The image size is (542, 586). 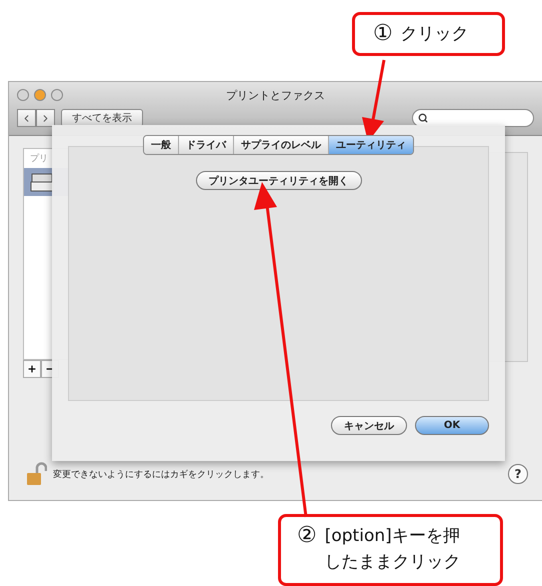 I want to click on search-field, so click(x=473, y=118).